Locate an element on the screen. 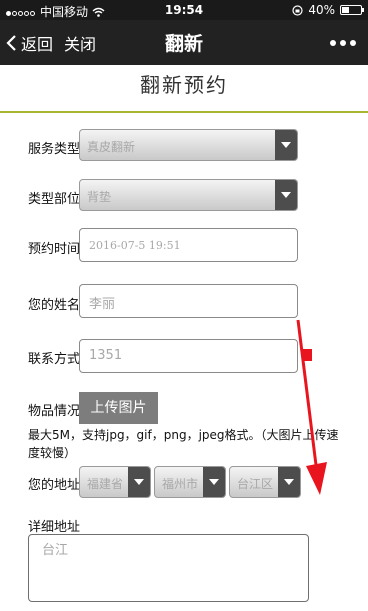  address-label: 您的地址 is located at coordinates (54, 485).